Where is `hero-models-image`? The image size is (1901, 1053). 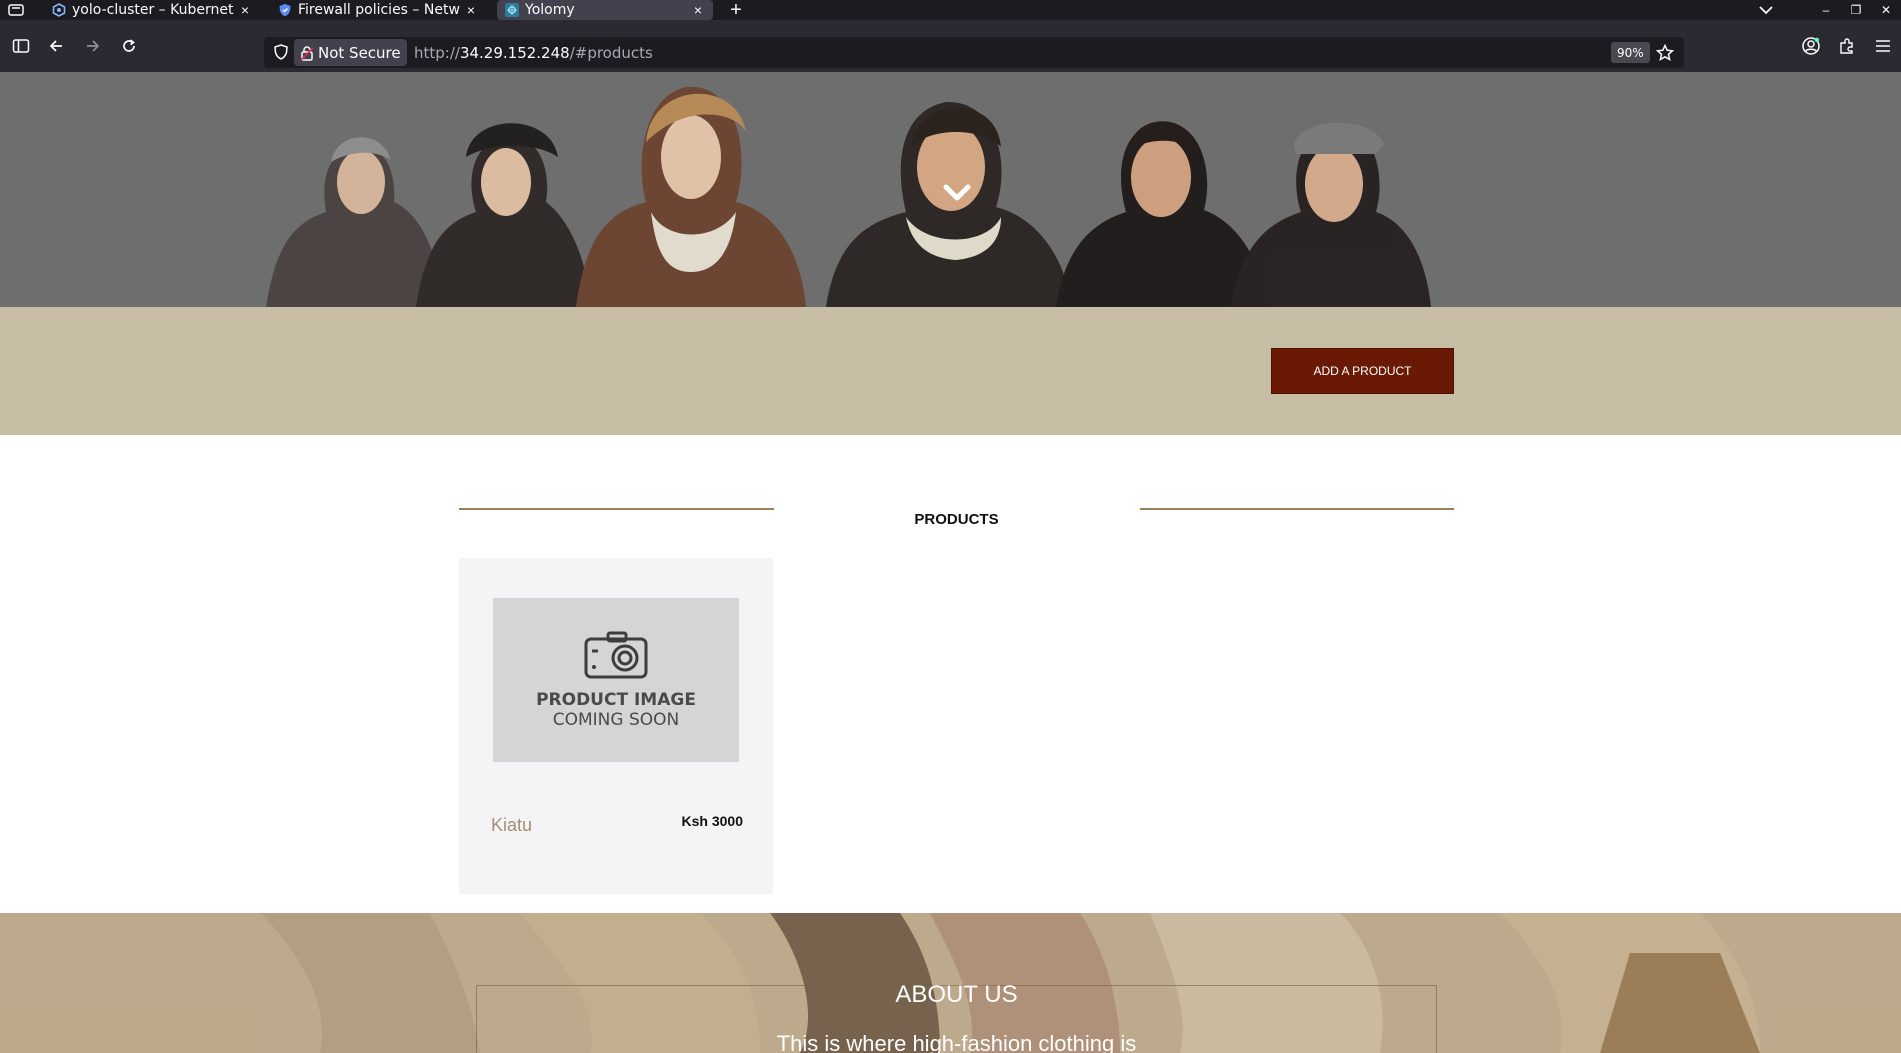
hero-models-image is located at coordinates (848, 196).